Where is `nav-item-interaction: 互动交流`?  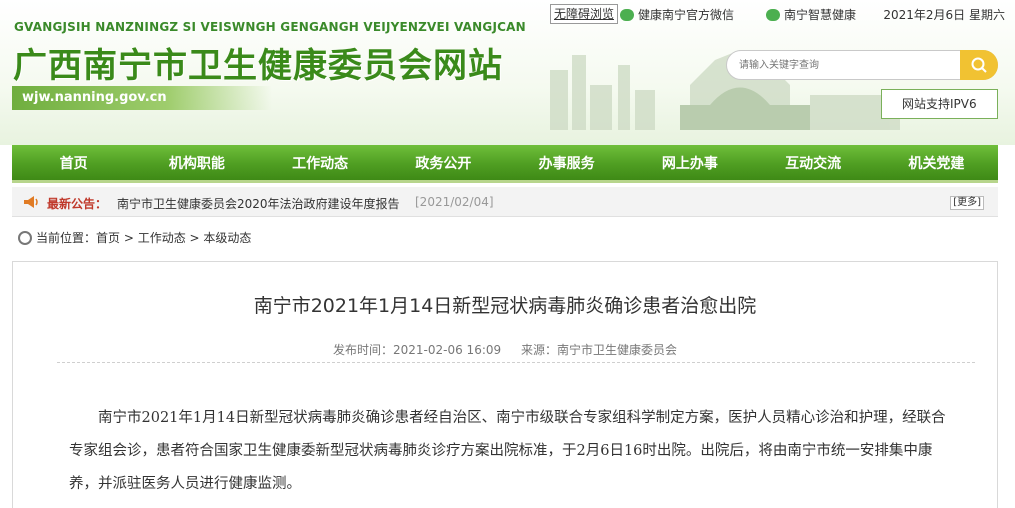 nav-item-interaction: 互动交流 is located at coordinates (813, 162).